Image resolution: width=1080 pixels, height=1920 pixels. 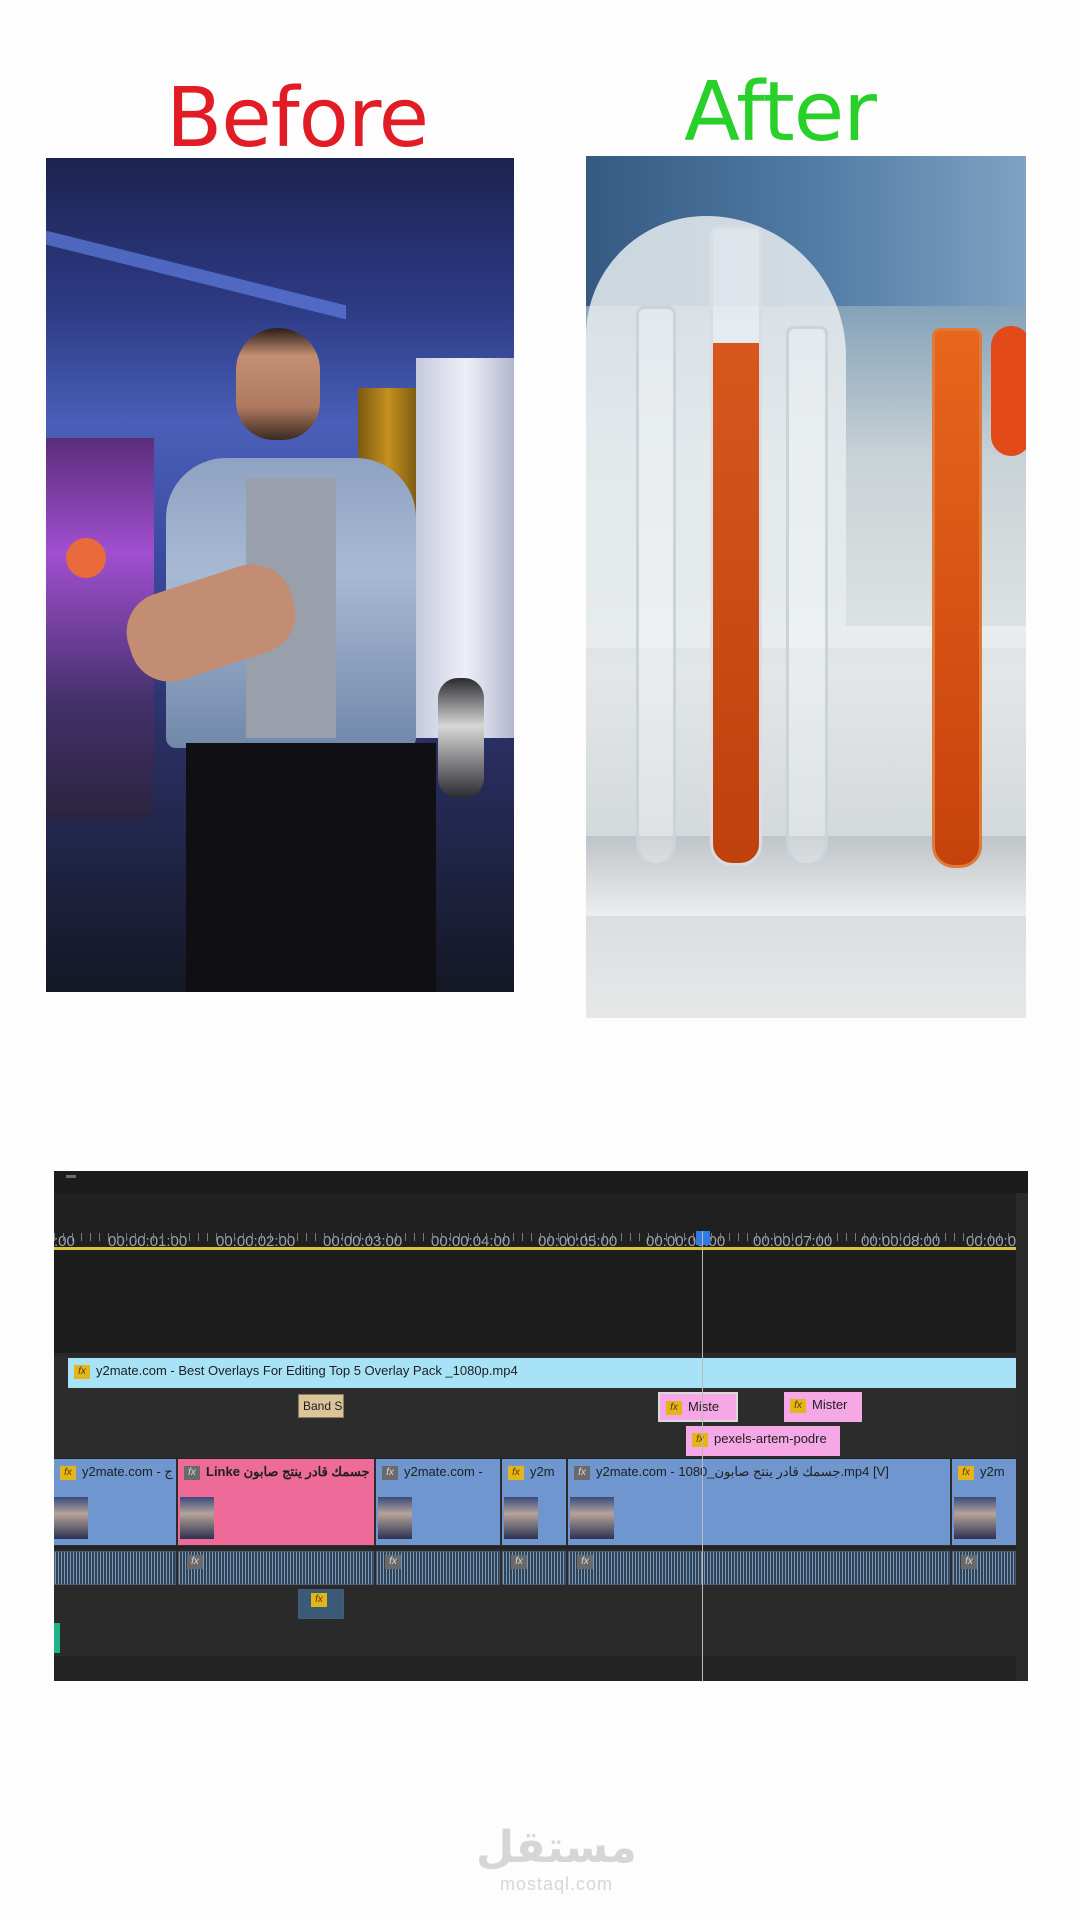 I want to click on title-clip: fx Miste, so click(x=698, y=1407).